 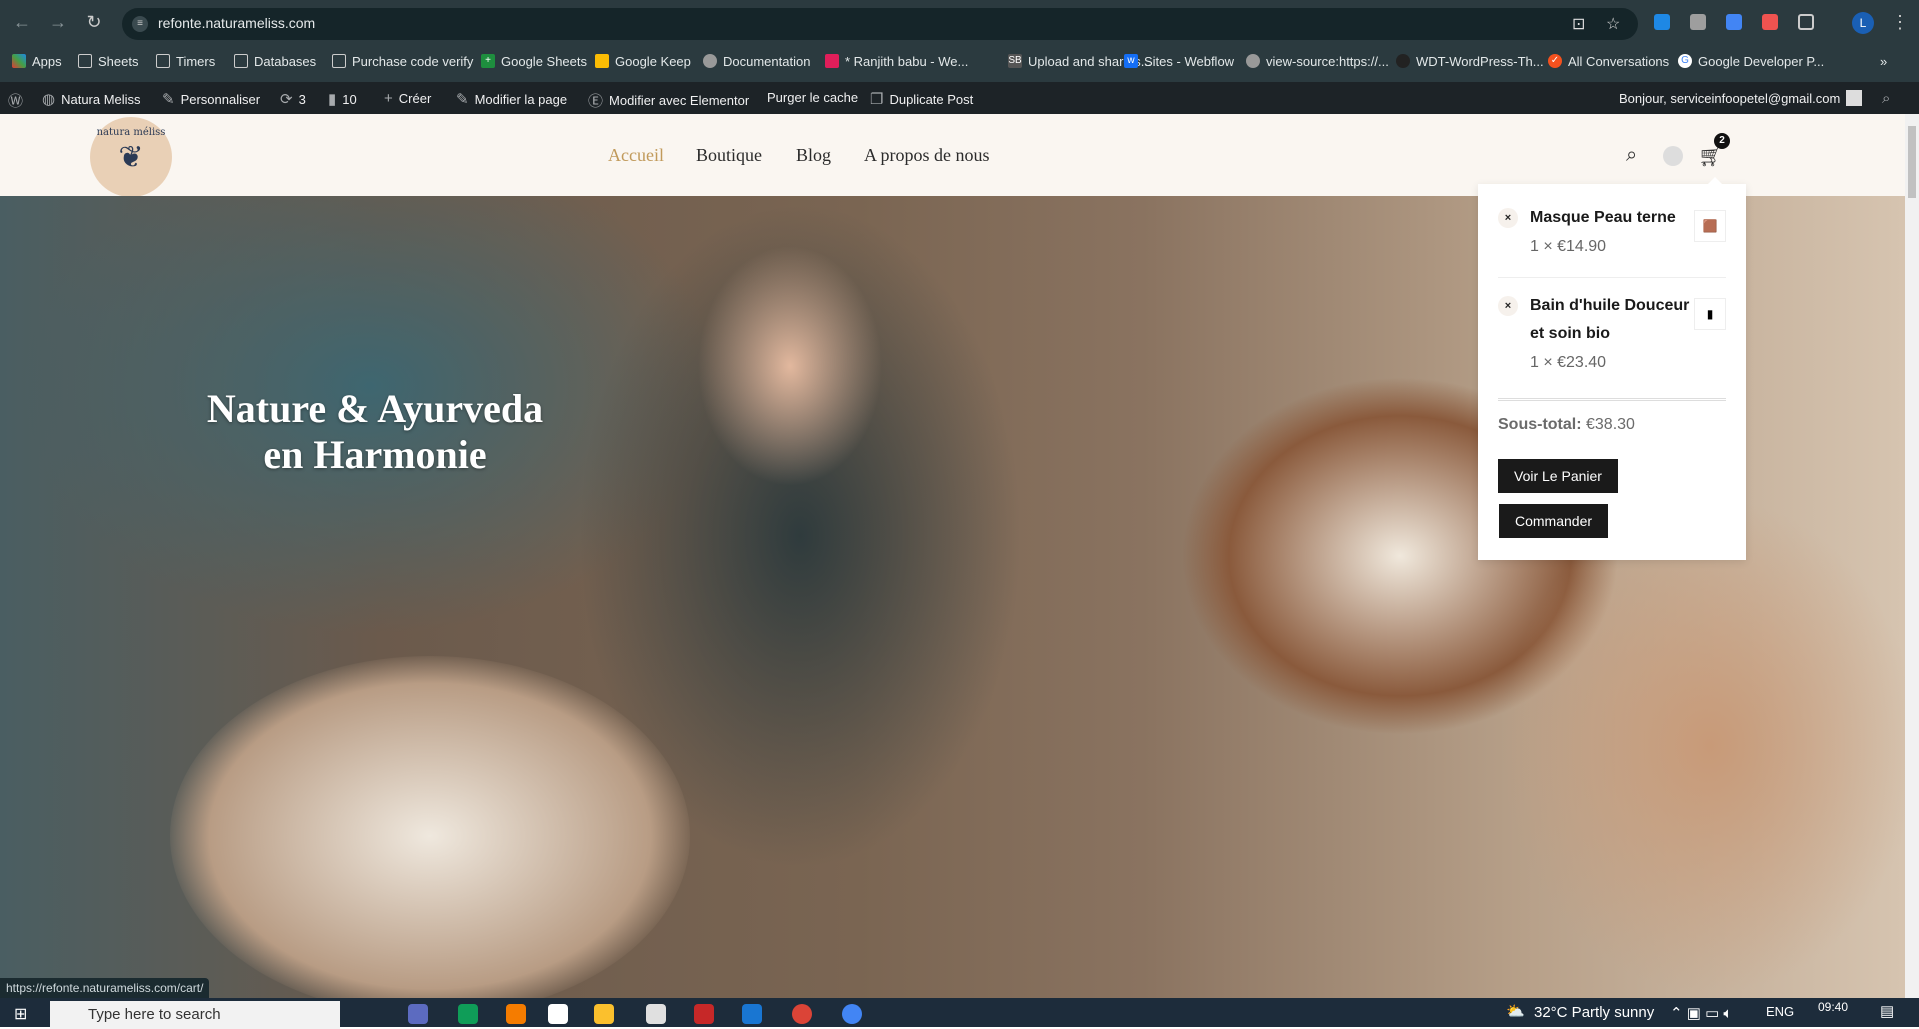 What do you see at coordinates (1734, 22) in the screenshot?
I see `translate-extension-icon` at bounding box center [1734, 22].